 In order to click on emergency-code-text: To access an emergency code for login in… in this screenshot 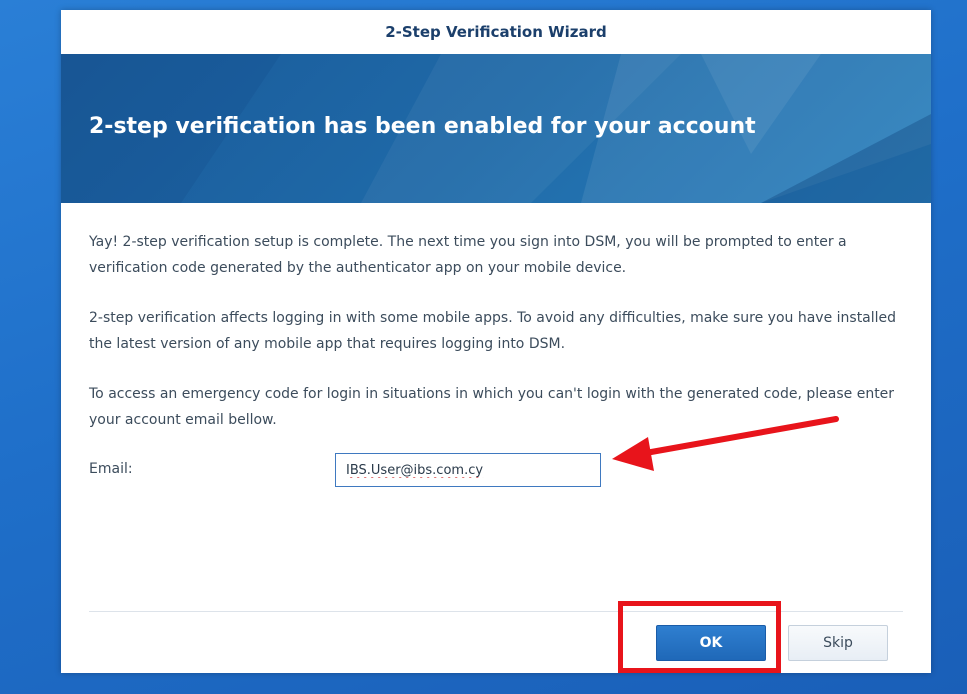, I will do `click(492, 407)`.